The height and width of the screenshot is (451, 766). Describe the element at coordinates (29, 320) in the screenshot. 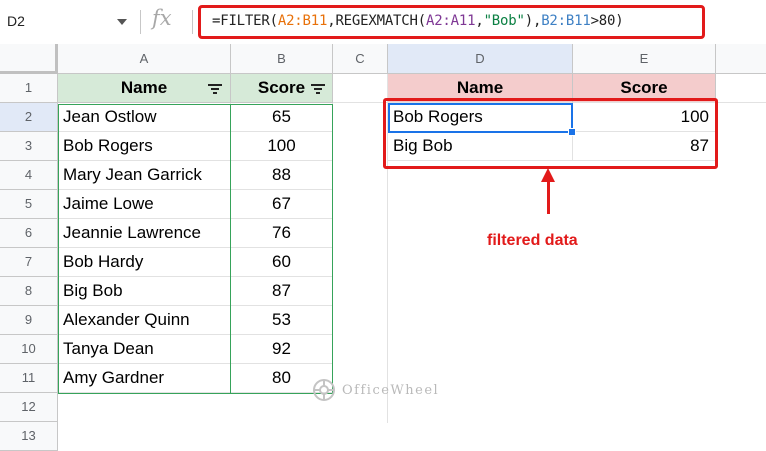

I see `row-header-9: 9` at that location.